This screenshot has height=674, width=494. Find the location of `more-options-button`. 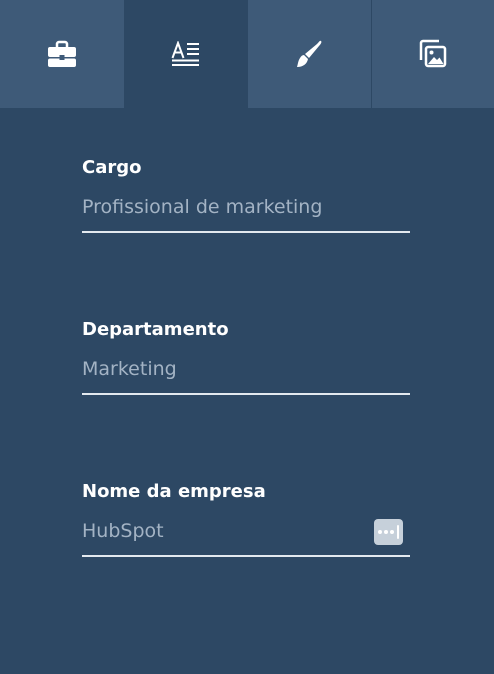

more-options-button is located at coordinates (388, 532).